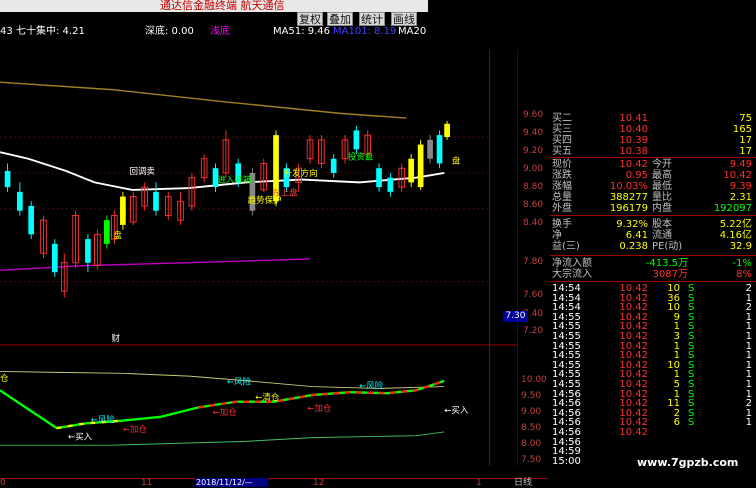 The width and height of the screenshot is (756, 488). Describe the element at coordinates (533, 151) in the screenshot. I see `price-tick-label: 9.20` at that location.